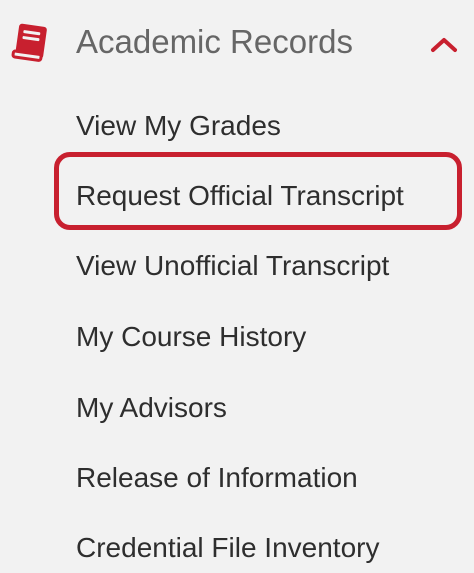  What do you see at coordinates (217, 478) in the screenshot?
I see `menu-item-release-of-information: Release of Information` at bounding box center [217, 478].